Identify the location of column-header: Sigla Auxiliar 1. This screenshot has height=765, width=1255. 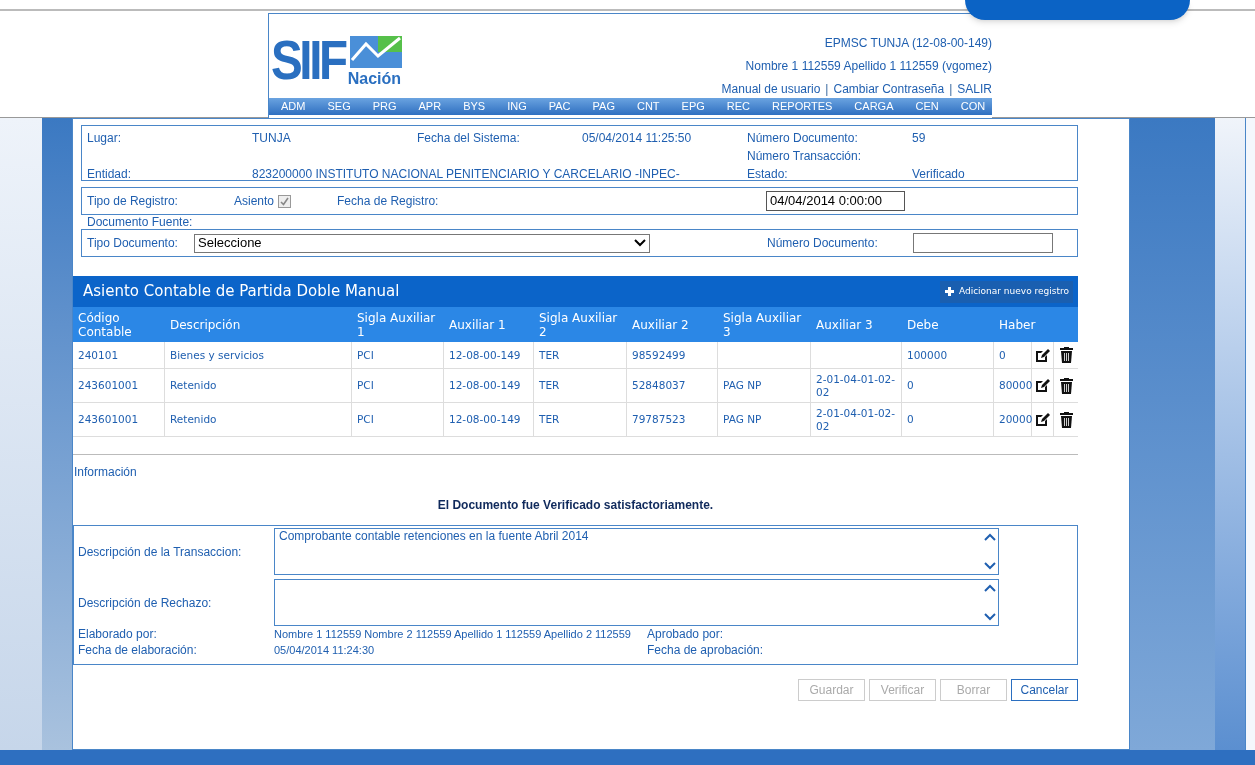
(396, 324).